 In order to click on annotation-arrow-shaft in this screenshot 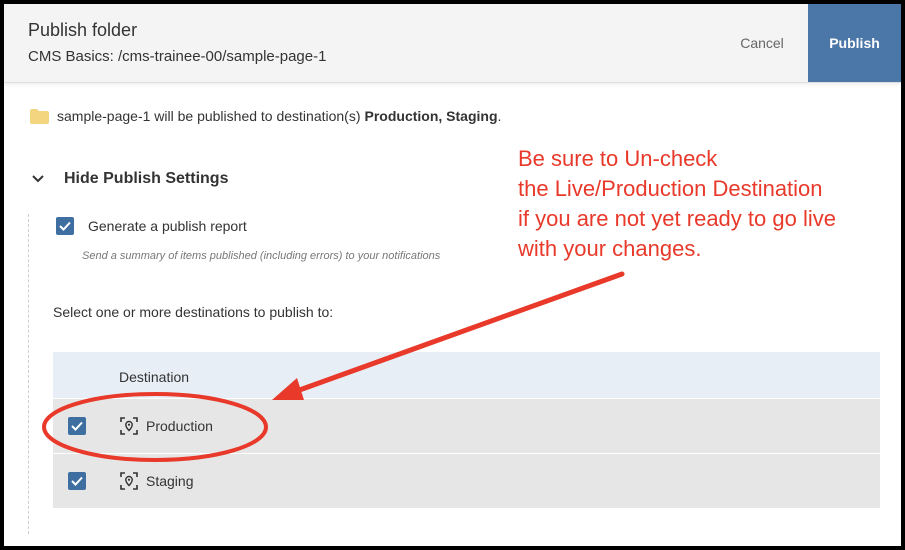, I will do `click(458, 333)`.